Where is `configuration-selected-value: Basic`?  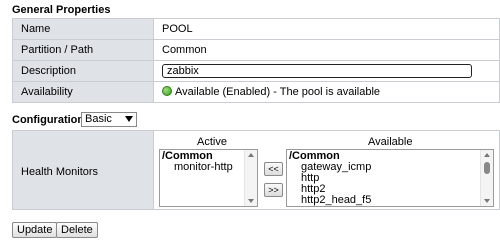
configuration-selected-value: Basic is located at coordinates (98, 119).